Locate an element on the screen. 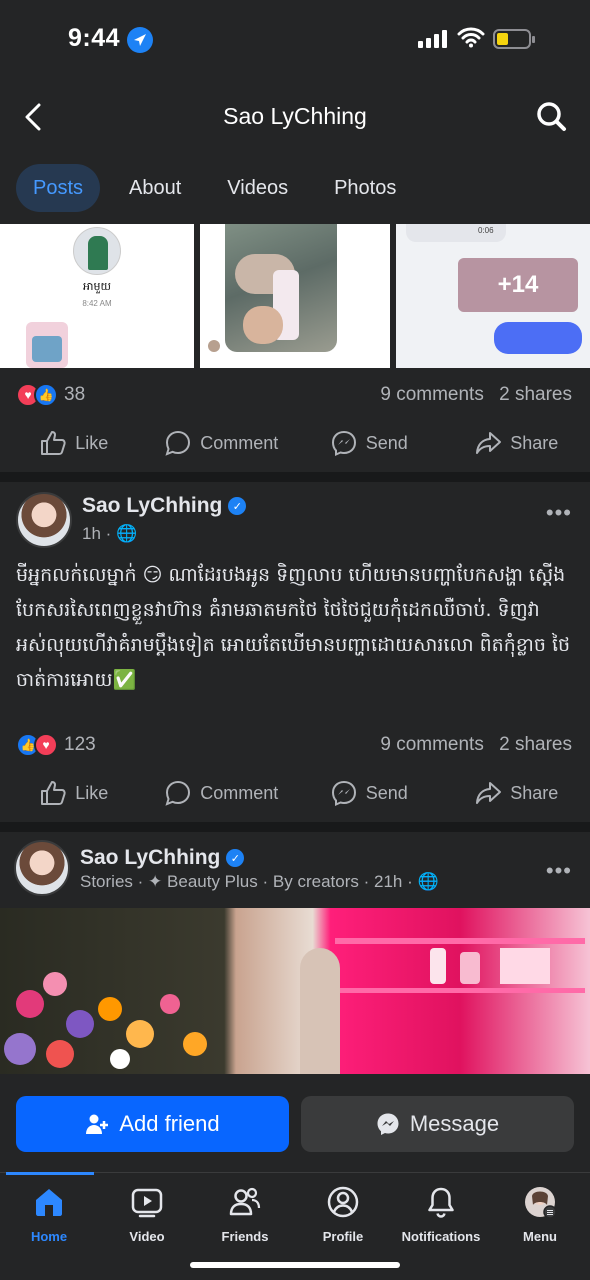  tab-posts: Posts is located at coordinates (58, 188).